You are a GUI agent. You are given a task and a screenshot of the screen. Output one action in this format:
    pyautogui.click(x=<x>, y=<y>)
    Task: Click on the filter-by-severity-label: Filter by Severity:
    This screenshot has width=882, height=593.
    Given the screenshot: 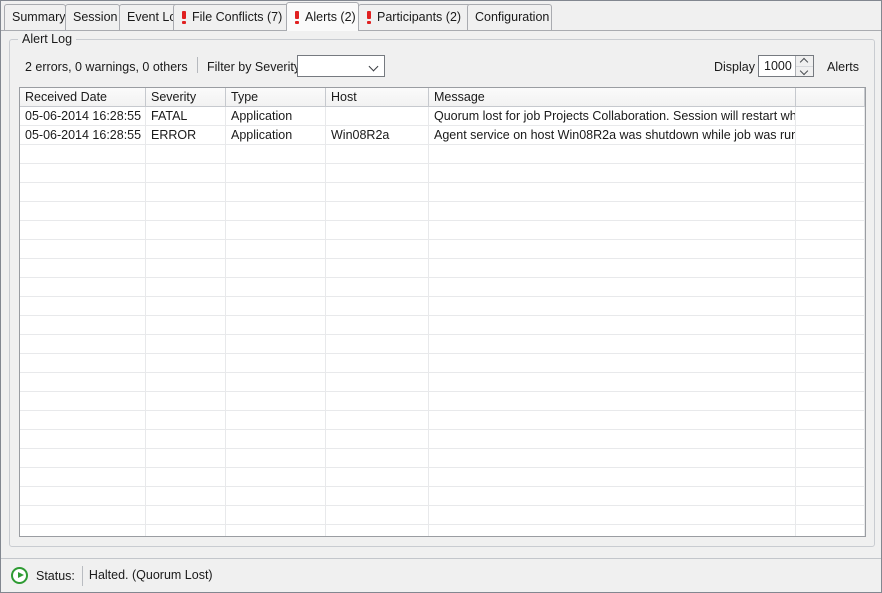 What is the action you would take?
    pyautogui.click(x=255, y=67)
    